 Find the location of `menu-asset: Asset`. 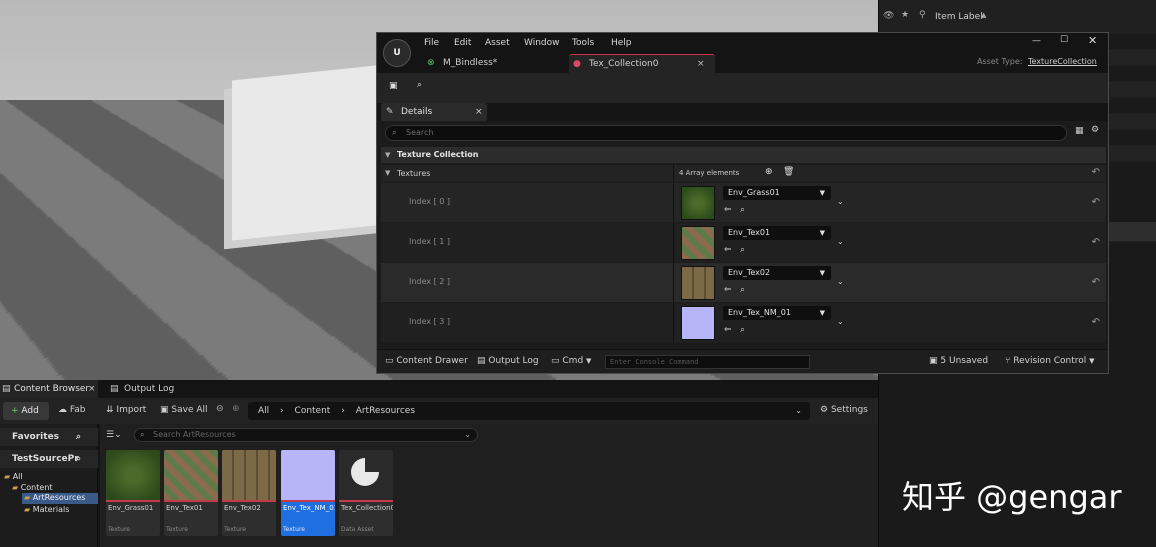

menu-asset: Asset is located at coordinates (497, 43).